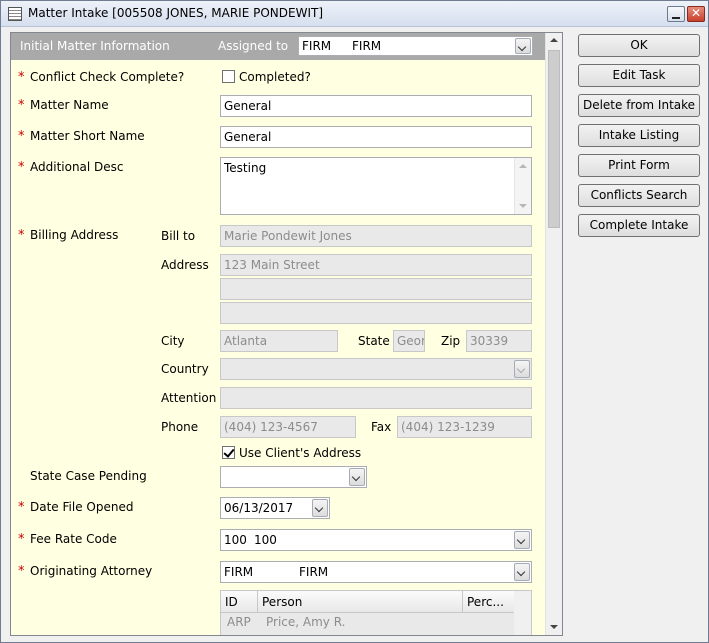  Describe the element at coordinates (82, 507) in the screenshot. I see `date-file-opened-label: Date File Opened` at that location.